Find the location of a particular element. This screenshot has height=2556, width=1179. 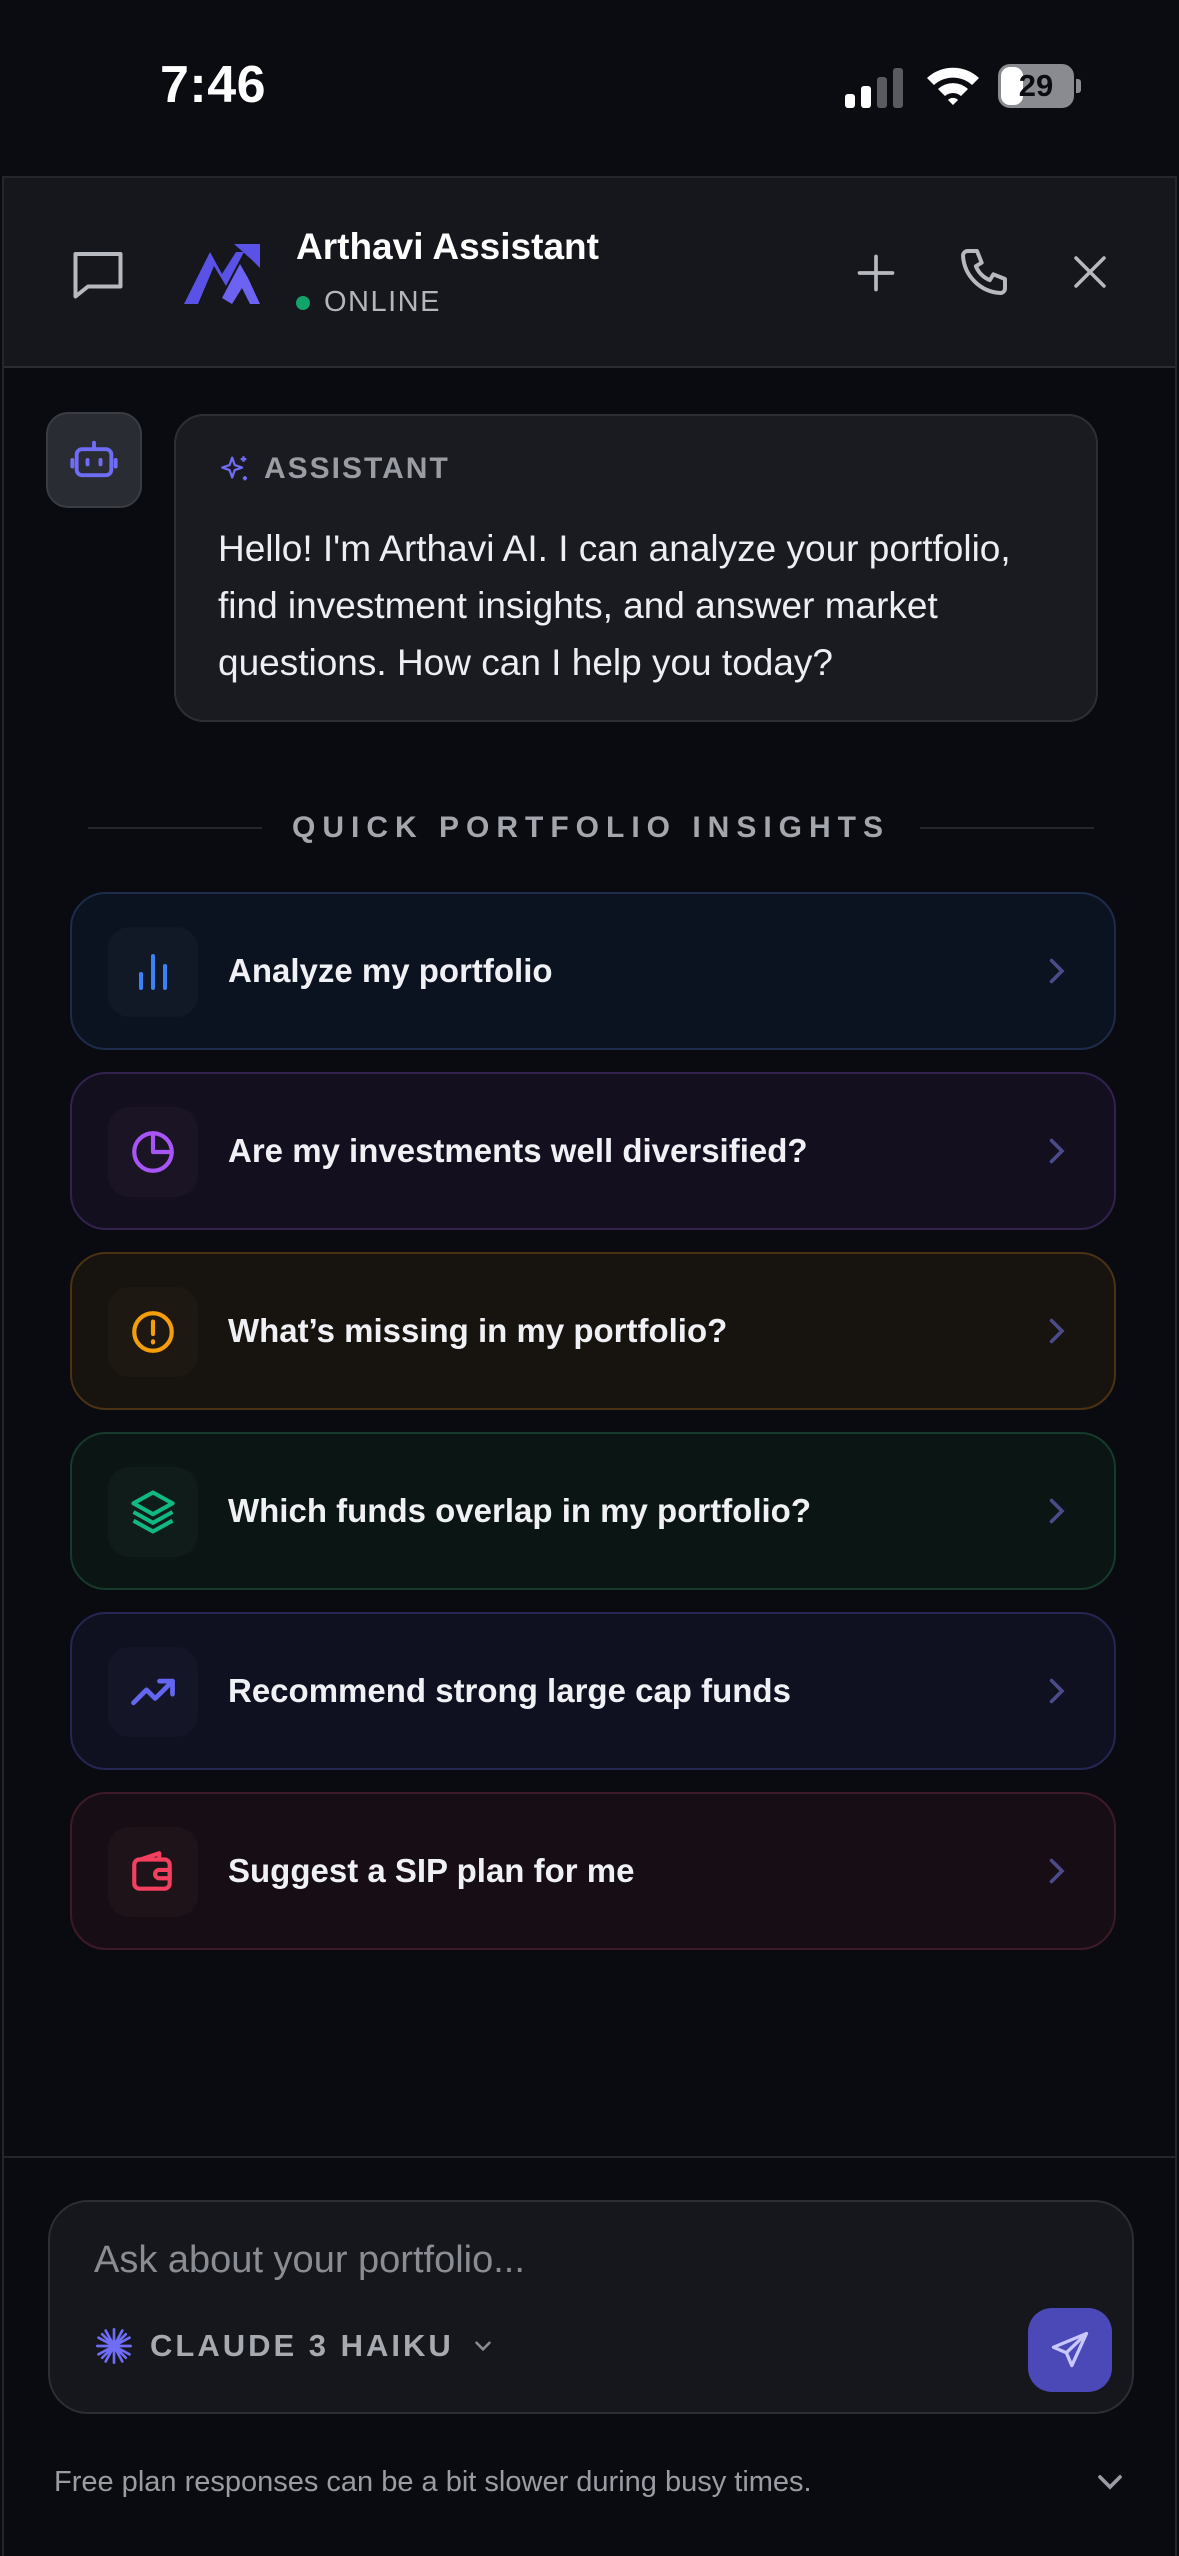

insight-label: Analyze my portfolio is located at coordinates (390, 970).